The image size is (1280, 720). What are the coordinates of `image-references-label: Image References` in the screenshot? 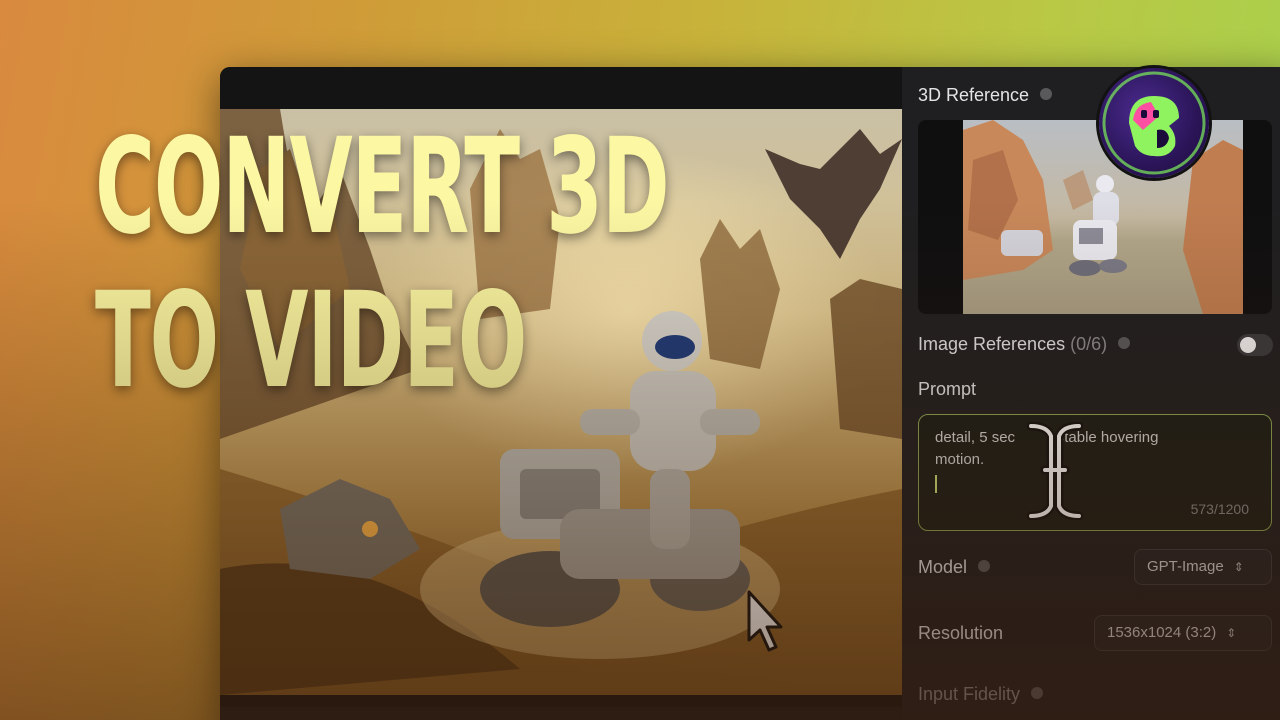 It's located at (992, 344).